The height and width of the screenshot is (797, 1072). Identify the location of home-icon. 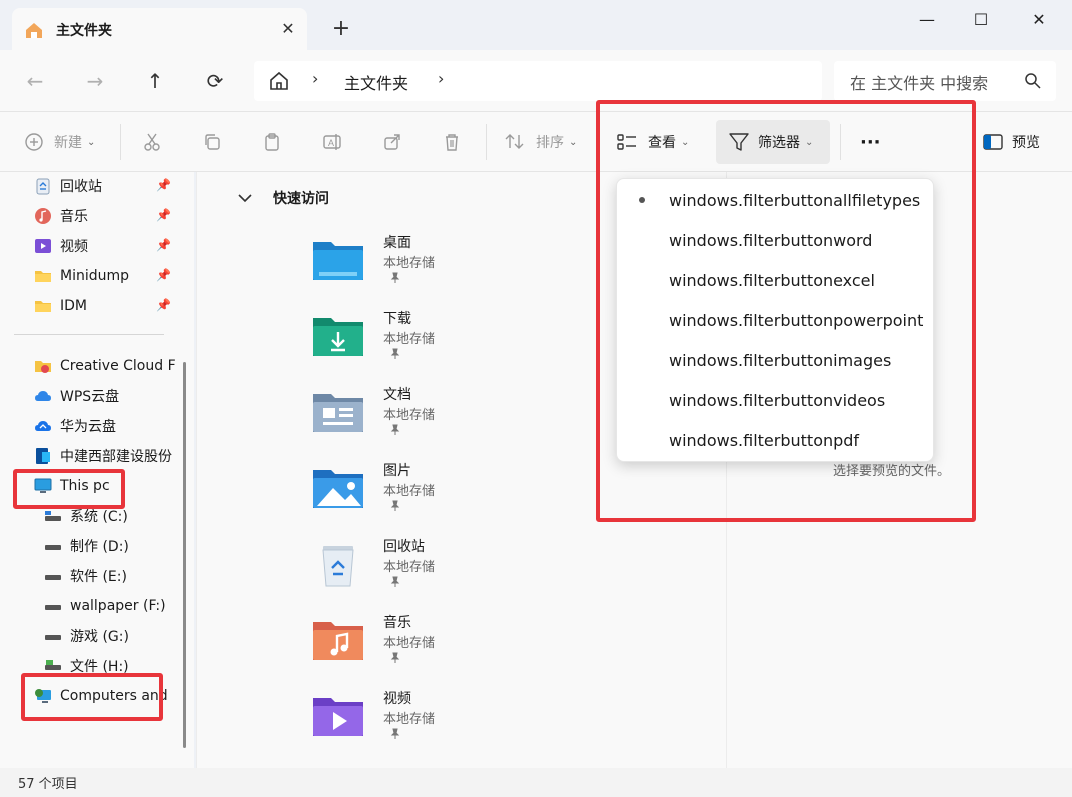
(279, 81).